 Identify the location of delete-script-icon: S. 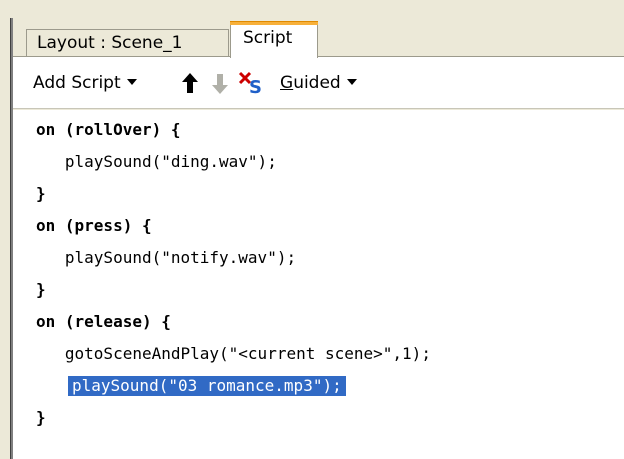
(250, 84).